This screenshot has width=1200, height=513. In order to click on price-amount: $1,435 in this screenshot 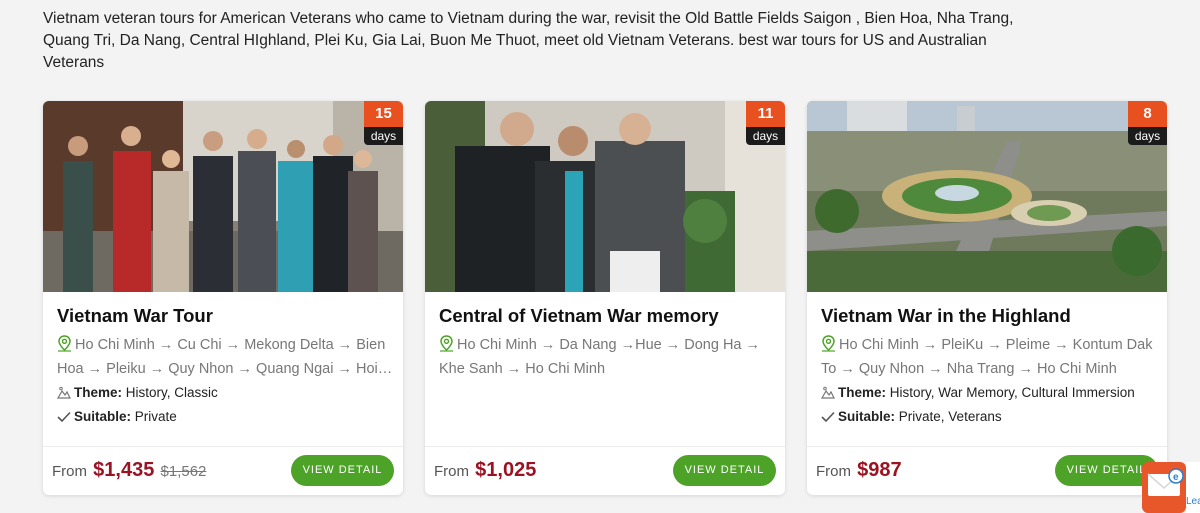, I will do `click(124, 470)`.